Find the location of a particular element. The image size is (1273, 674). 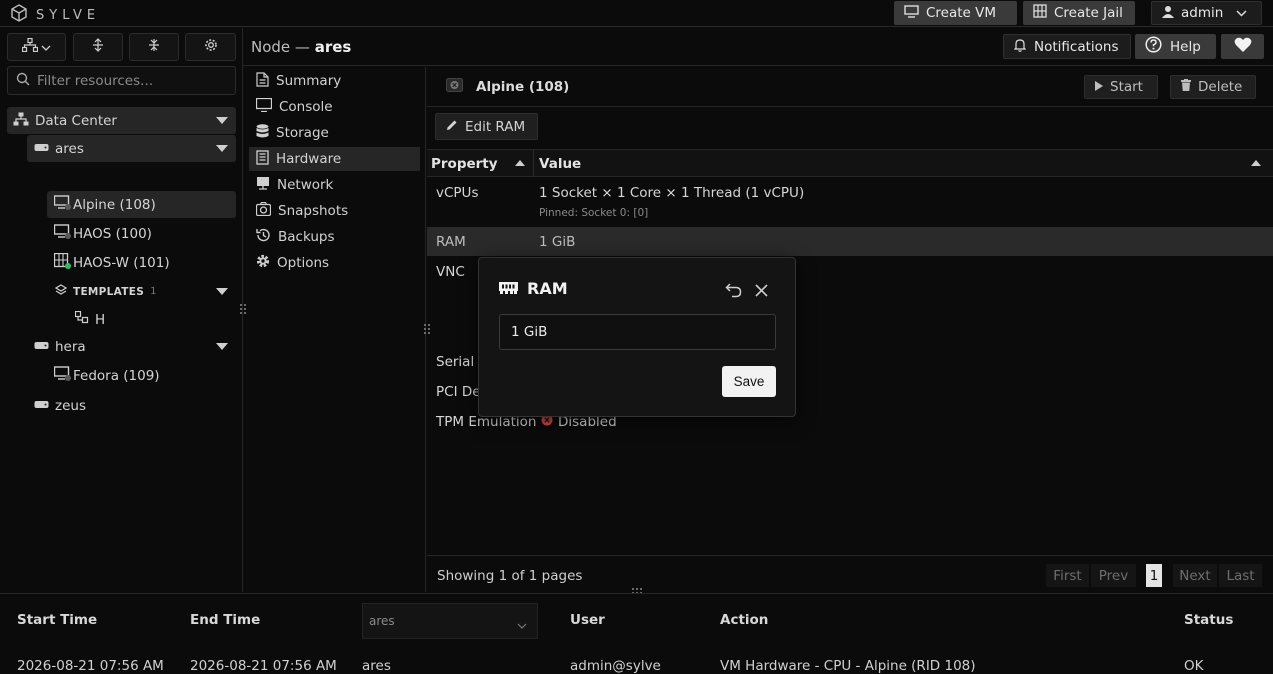

log-header-status: Status is located at coordinates (1208, 620).